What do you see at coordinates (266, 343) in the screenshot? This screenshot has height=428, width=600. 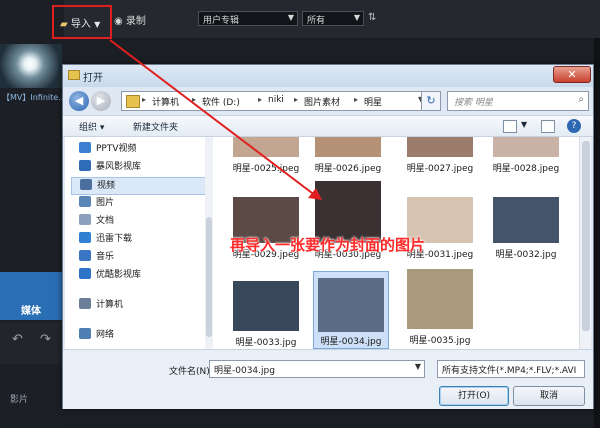 I see `file-name: 明星-0033.jpg` at bounding box center [266, 343].